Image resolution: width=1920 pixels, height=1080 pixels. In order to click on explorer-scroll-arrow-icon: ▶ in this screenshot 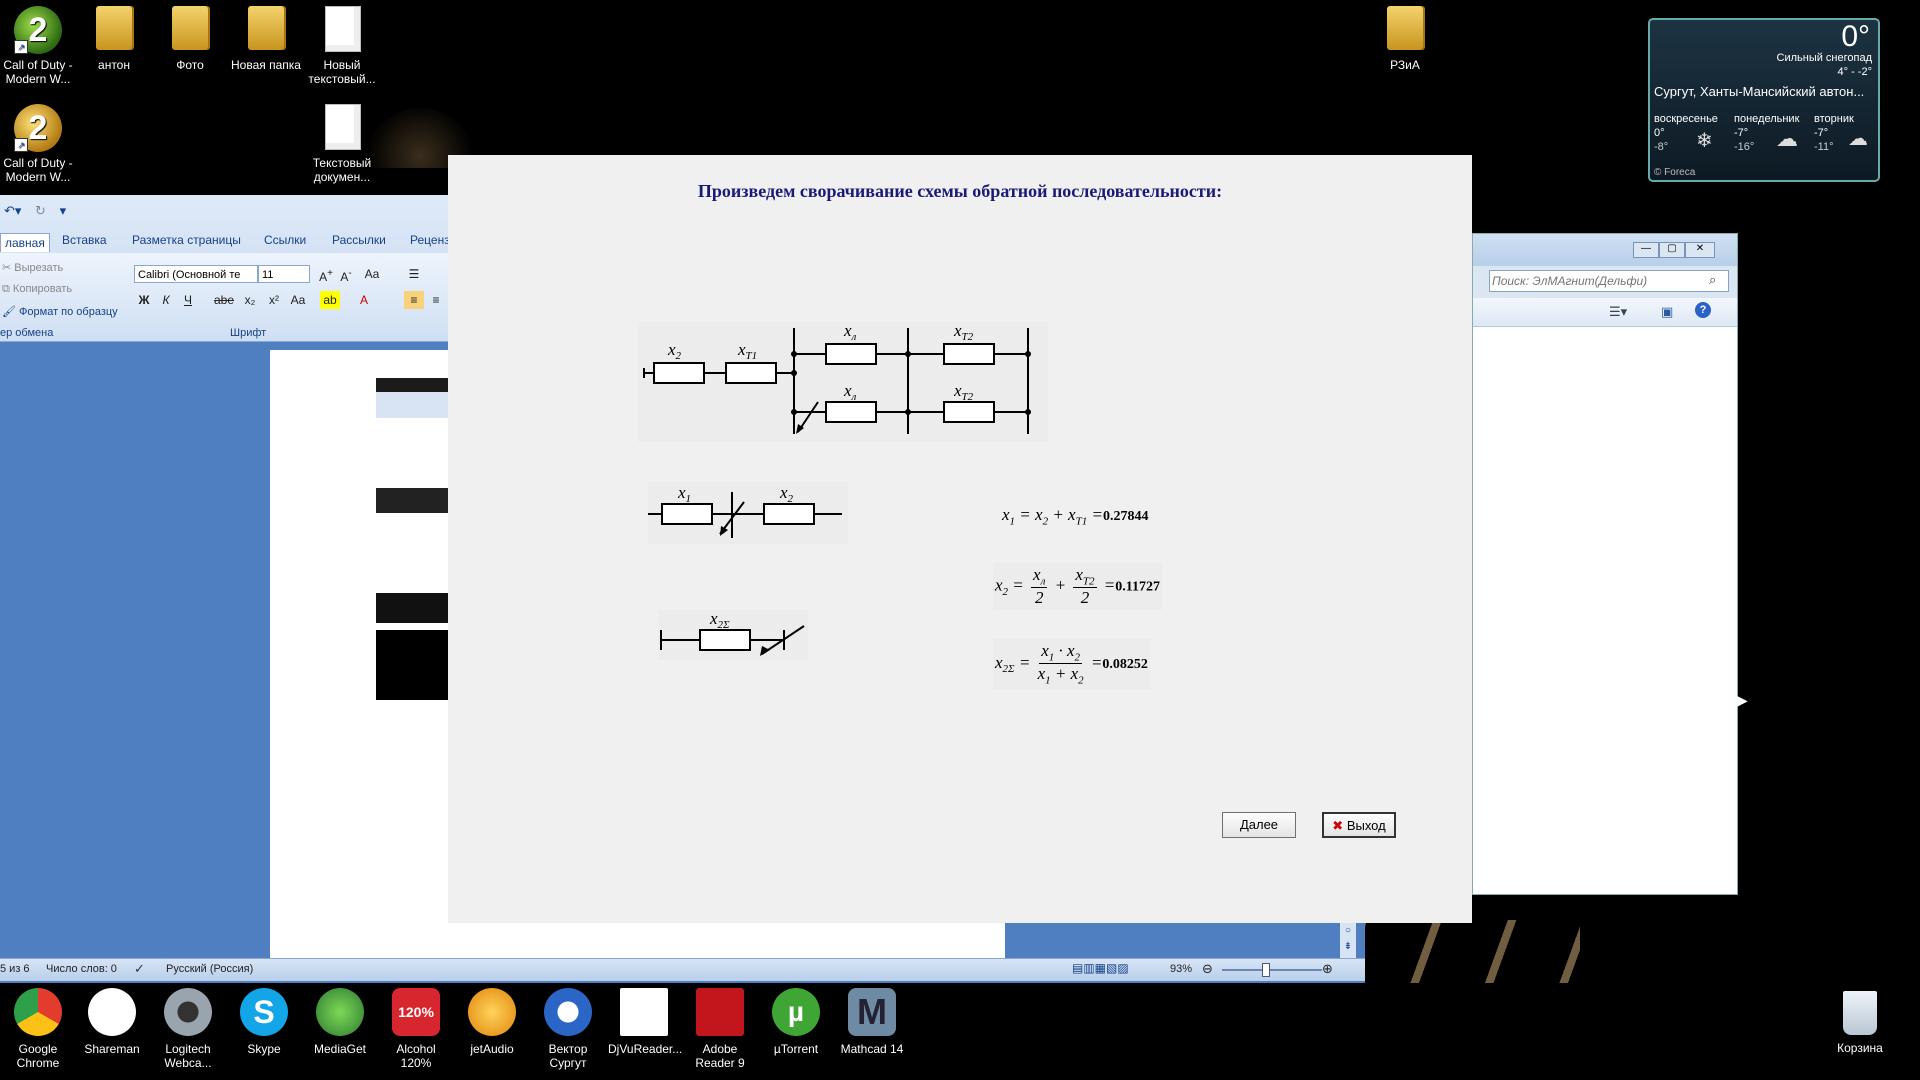, I will do `click(1742, 700)`.